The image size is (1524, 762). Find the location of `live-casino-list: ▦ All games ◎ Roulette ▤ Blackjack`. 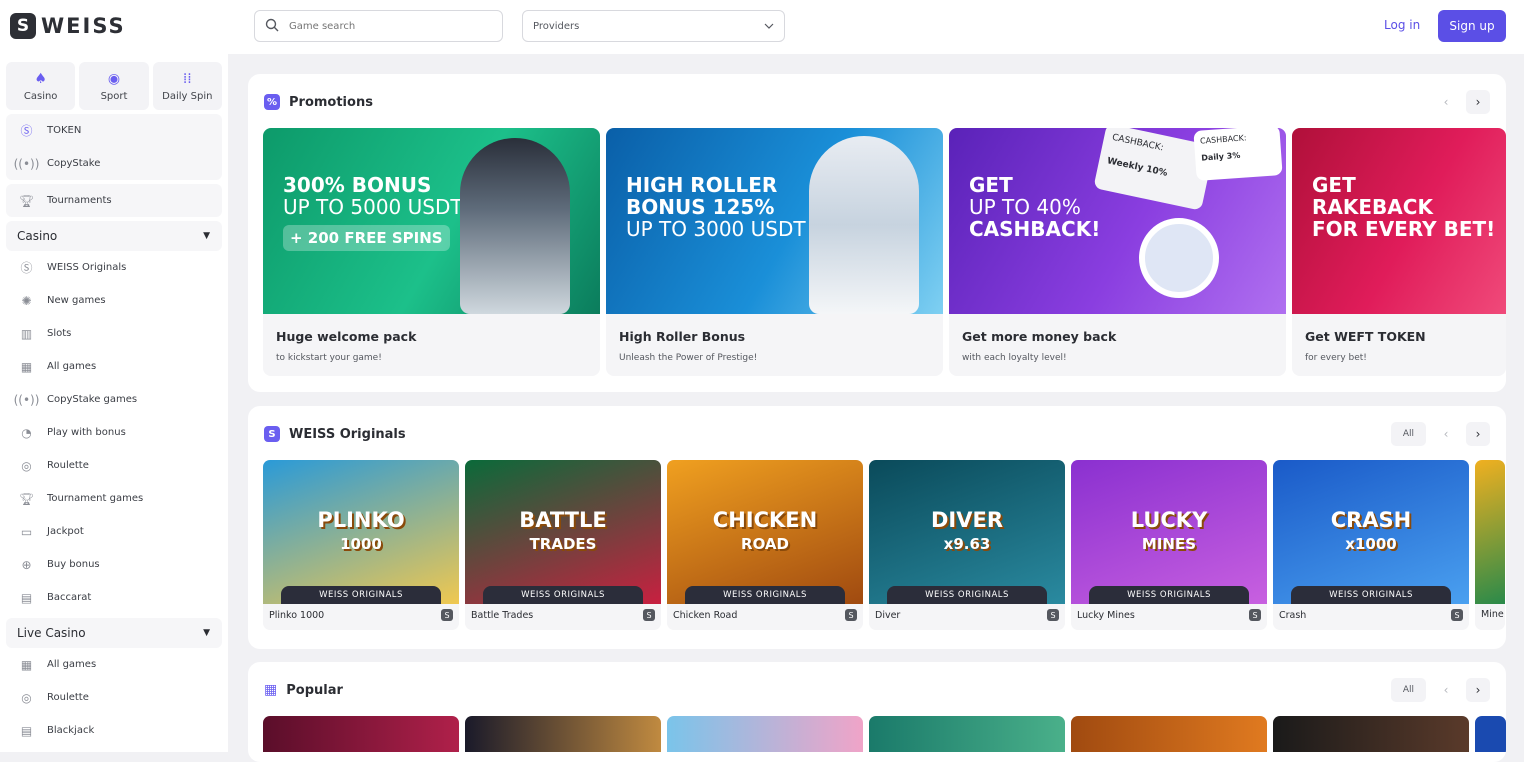

live-casino-list: ▦ All games ◎ Roulette ▤ Blackjack is located at coordinates (114, 697).